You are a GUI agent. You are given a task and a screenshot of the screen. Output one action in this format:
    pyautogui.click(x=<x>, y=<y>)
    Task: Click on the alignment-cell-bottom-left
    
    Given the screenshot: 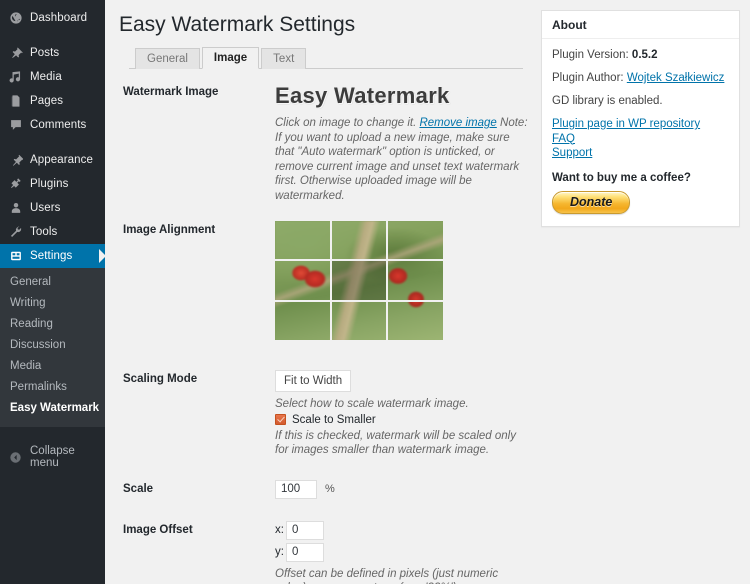 What is the action you would take?
    pyautogui.click(x=302, y=320)
    